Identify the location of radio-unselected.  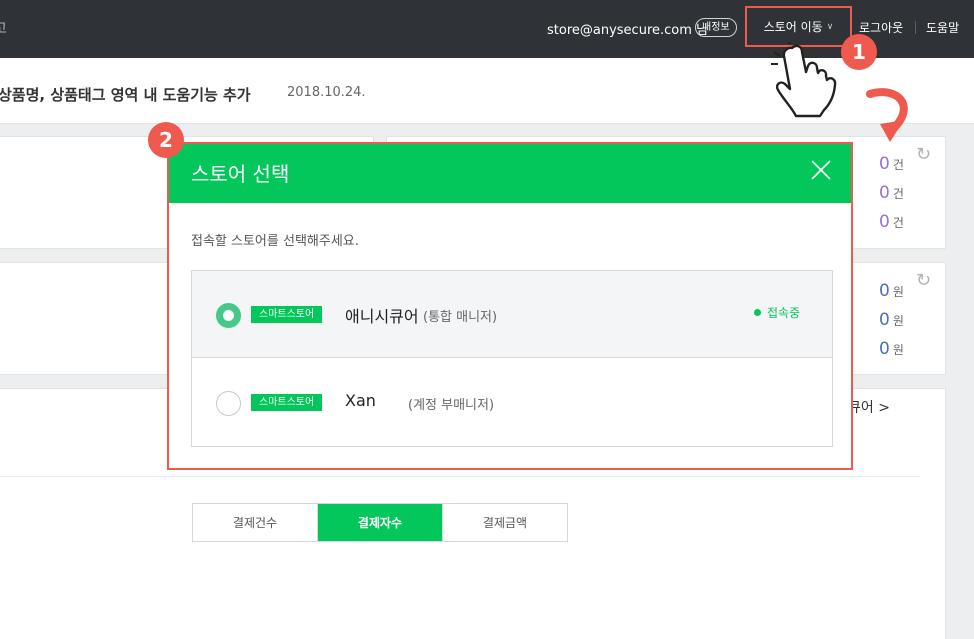
(228, 403).